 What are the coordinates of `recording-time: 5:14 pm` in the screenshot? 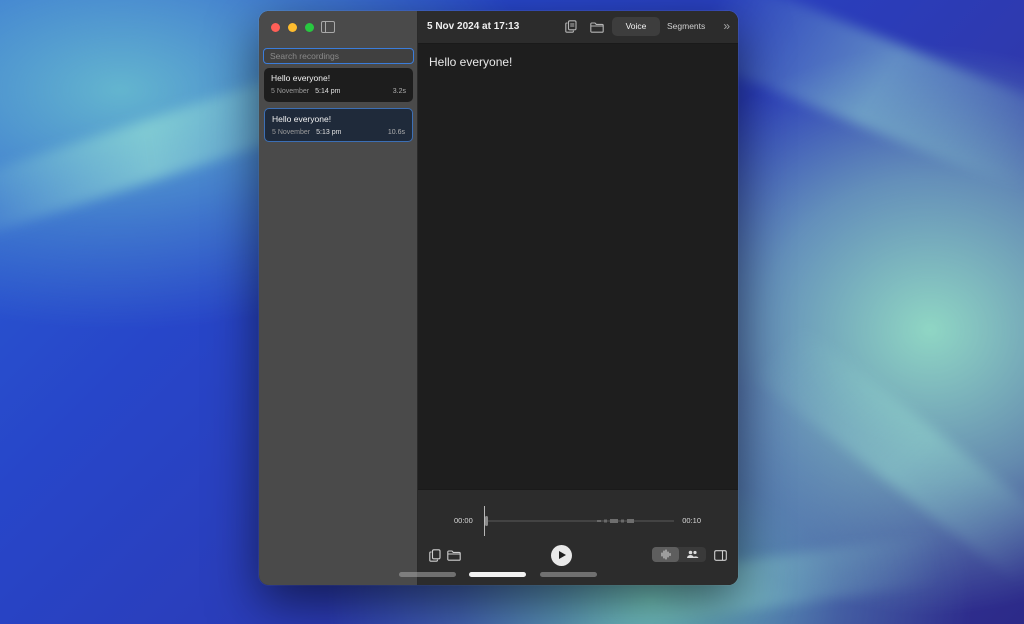 It's located at (328, 91).